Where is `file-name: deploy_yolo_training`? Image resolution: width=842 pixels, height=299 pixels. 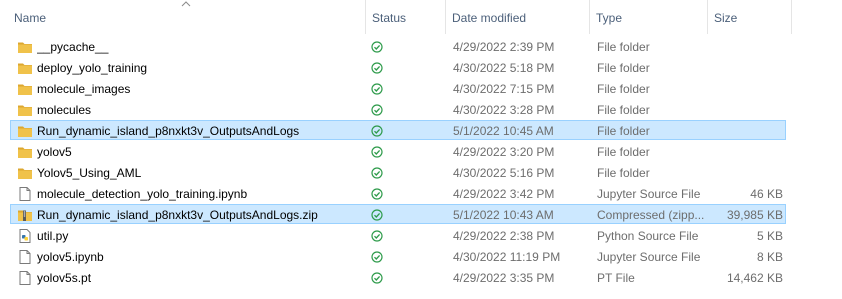
file-name: deploy_yolo_training is located at coordinates (92, 68).